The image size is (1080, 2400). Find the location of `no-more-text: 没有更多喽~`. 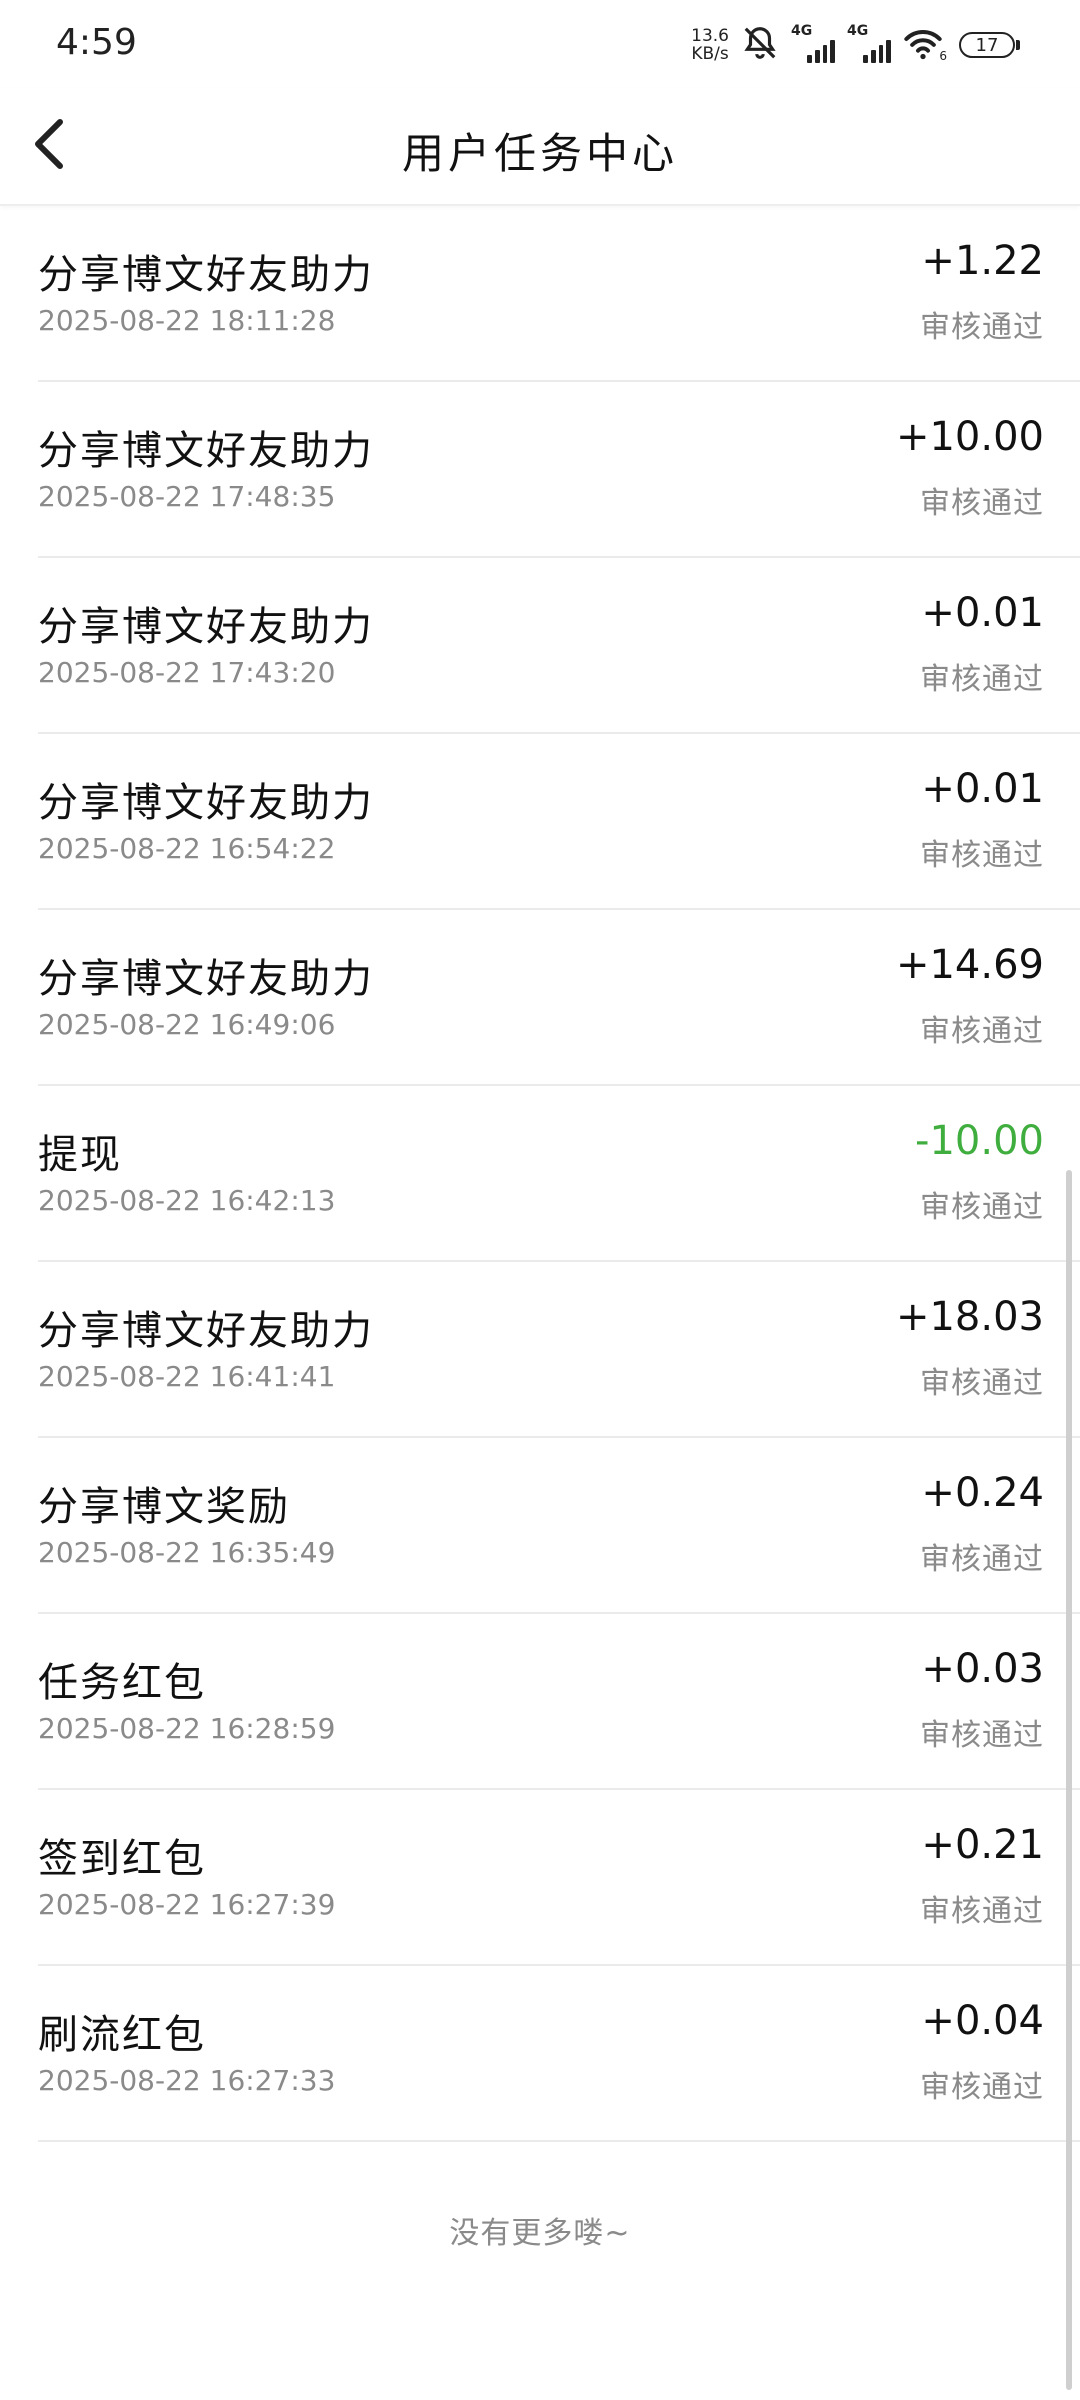

no-more-text: 没有更多喽~ is located at coordinates (540, 2233).